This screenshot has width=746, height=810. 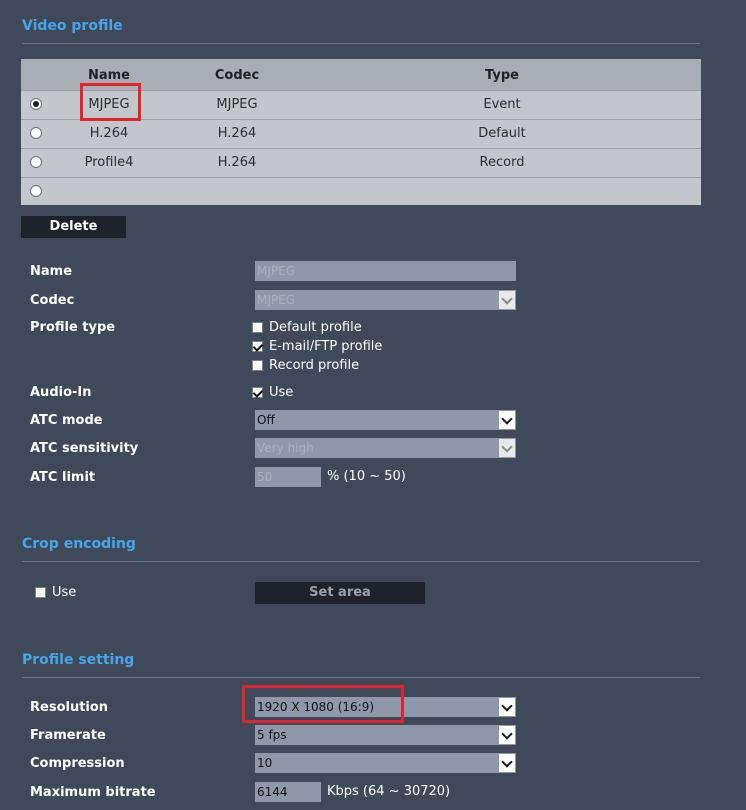 What do you see at coordinates (314, 365) in the screenshot?
I see `record-profile-label: Record profile` at bounding box center [314, 365].